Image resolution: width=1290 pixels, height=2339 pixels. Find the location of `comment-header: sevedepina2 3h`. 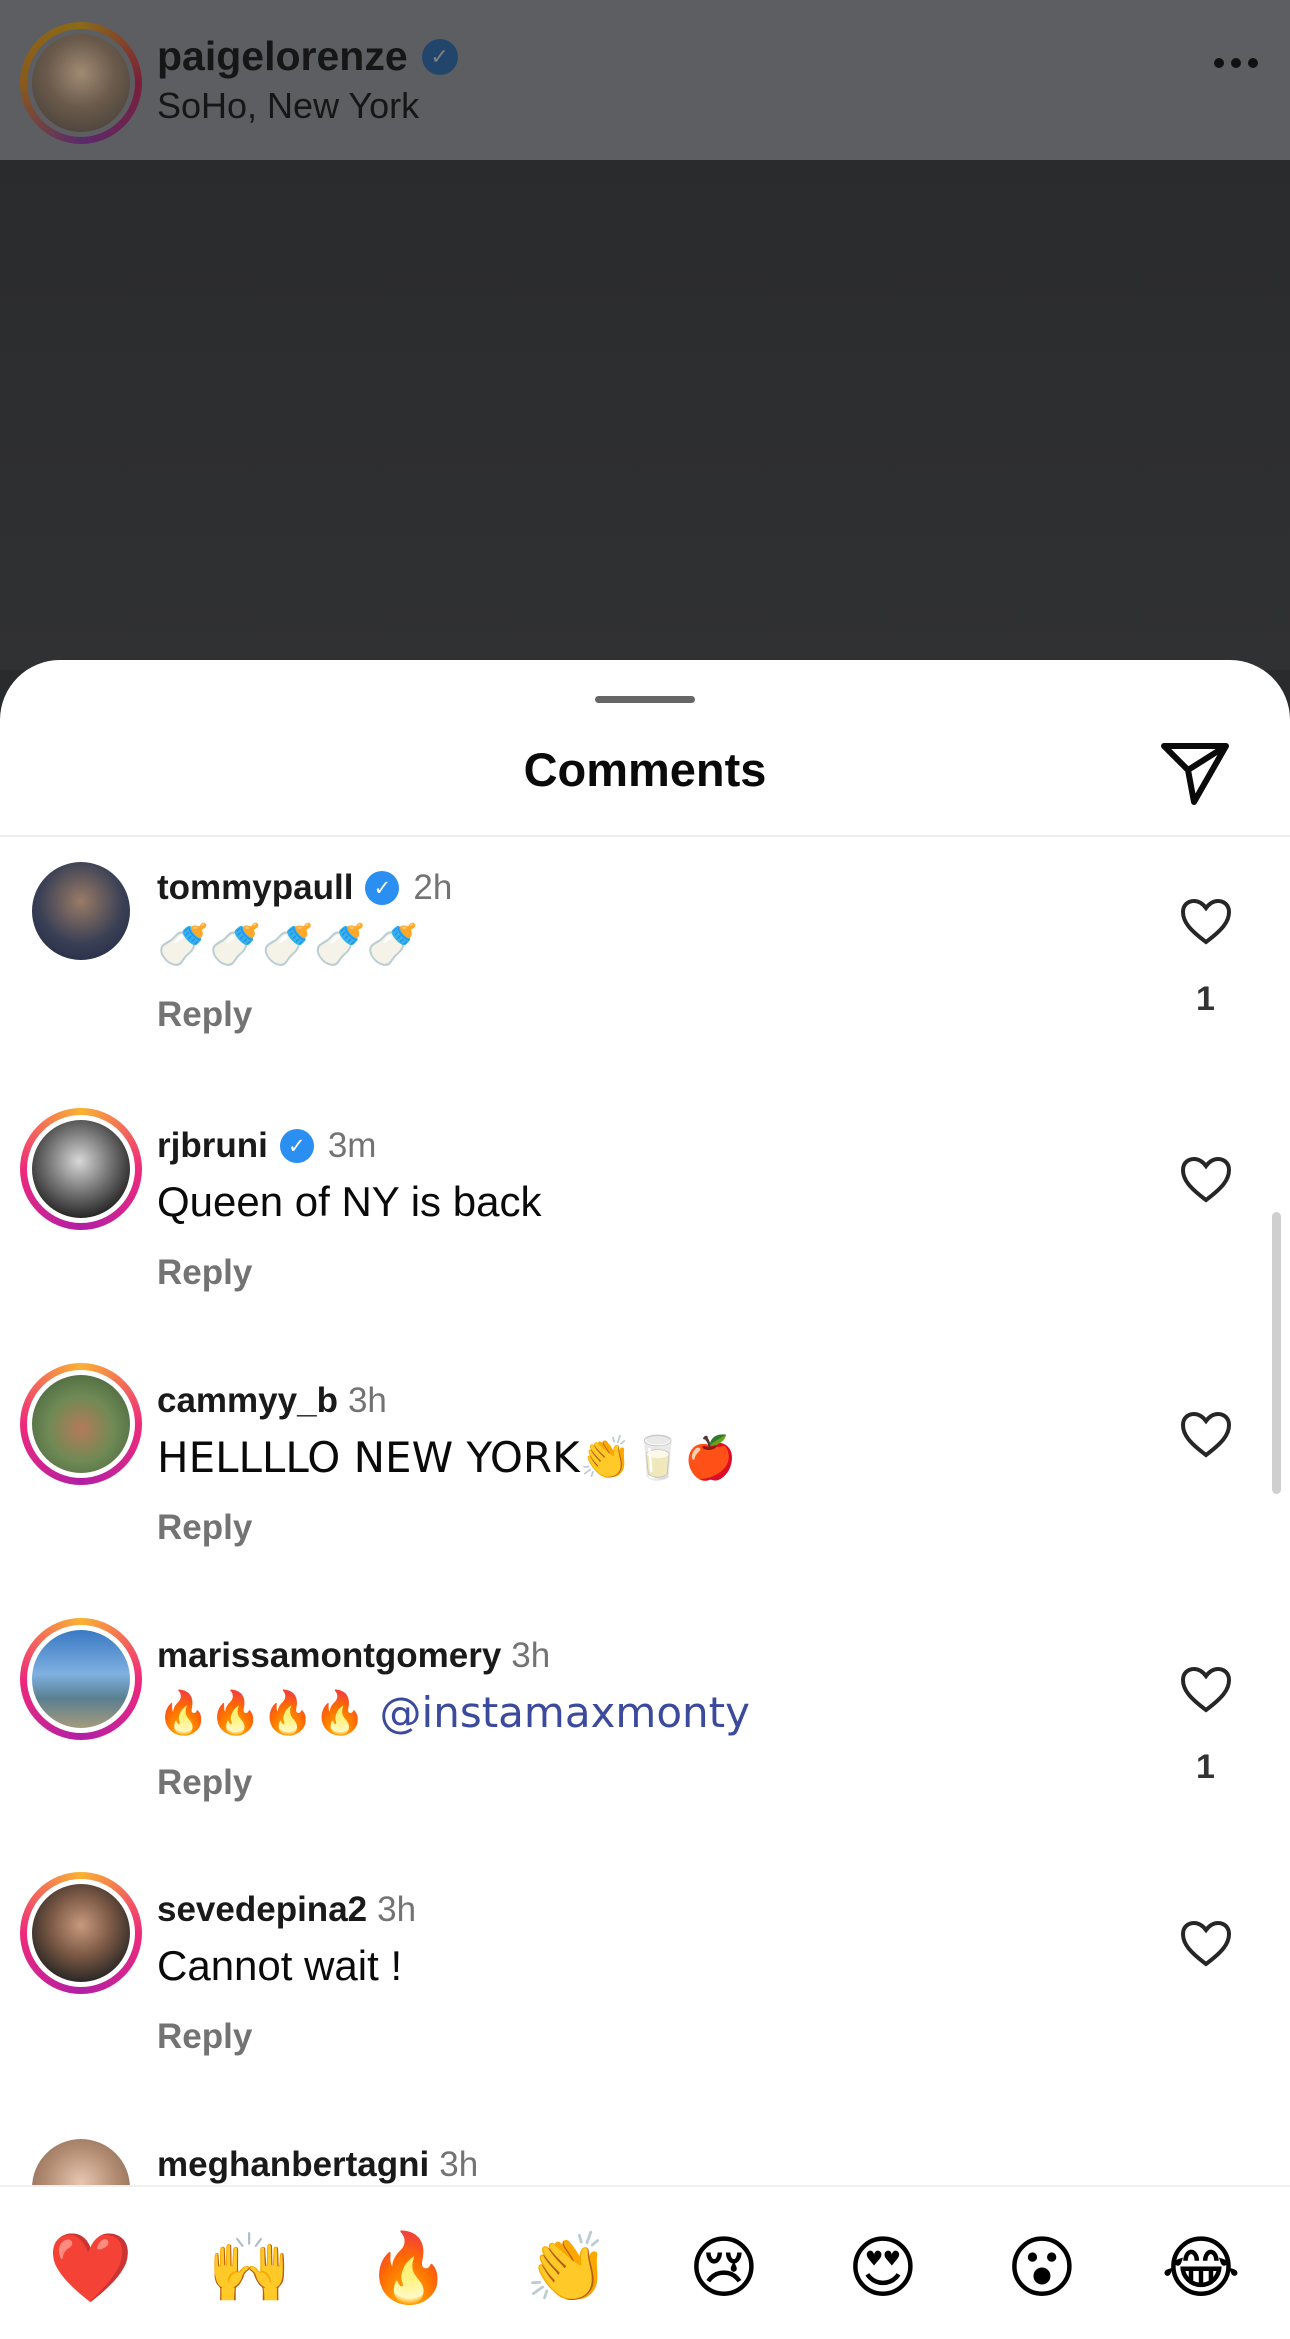

comment-header: sevedepina2 3h is located at coordinates (286, 1910).